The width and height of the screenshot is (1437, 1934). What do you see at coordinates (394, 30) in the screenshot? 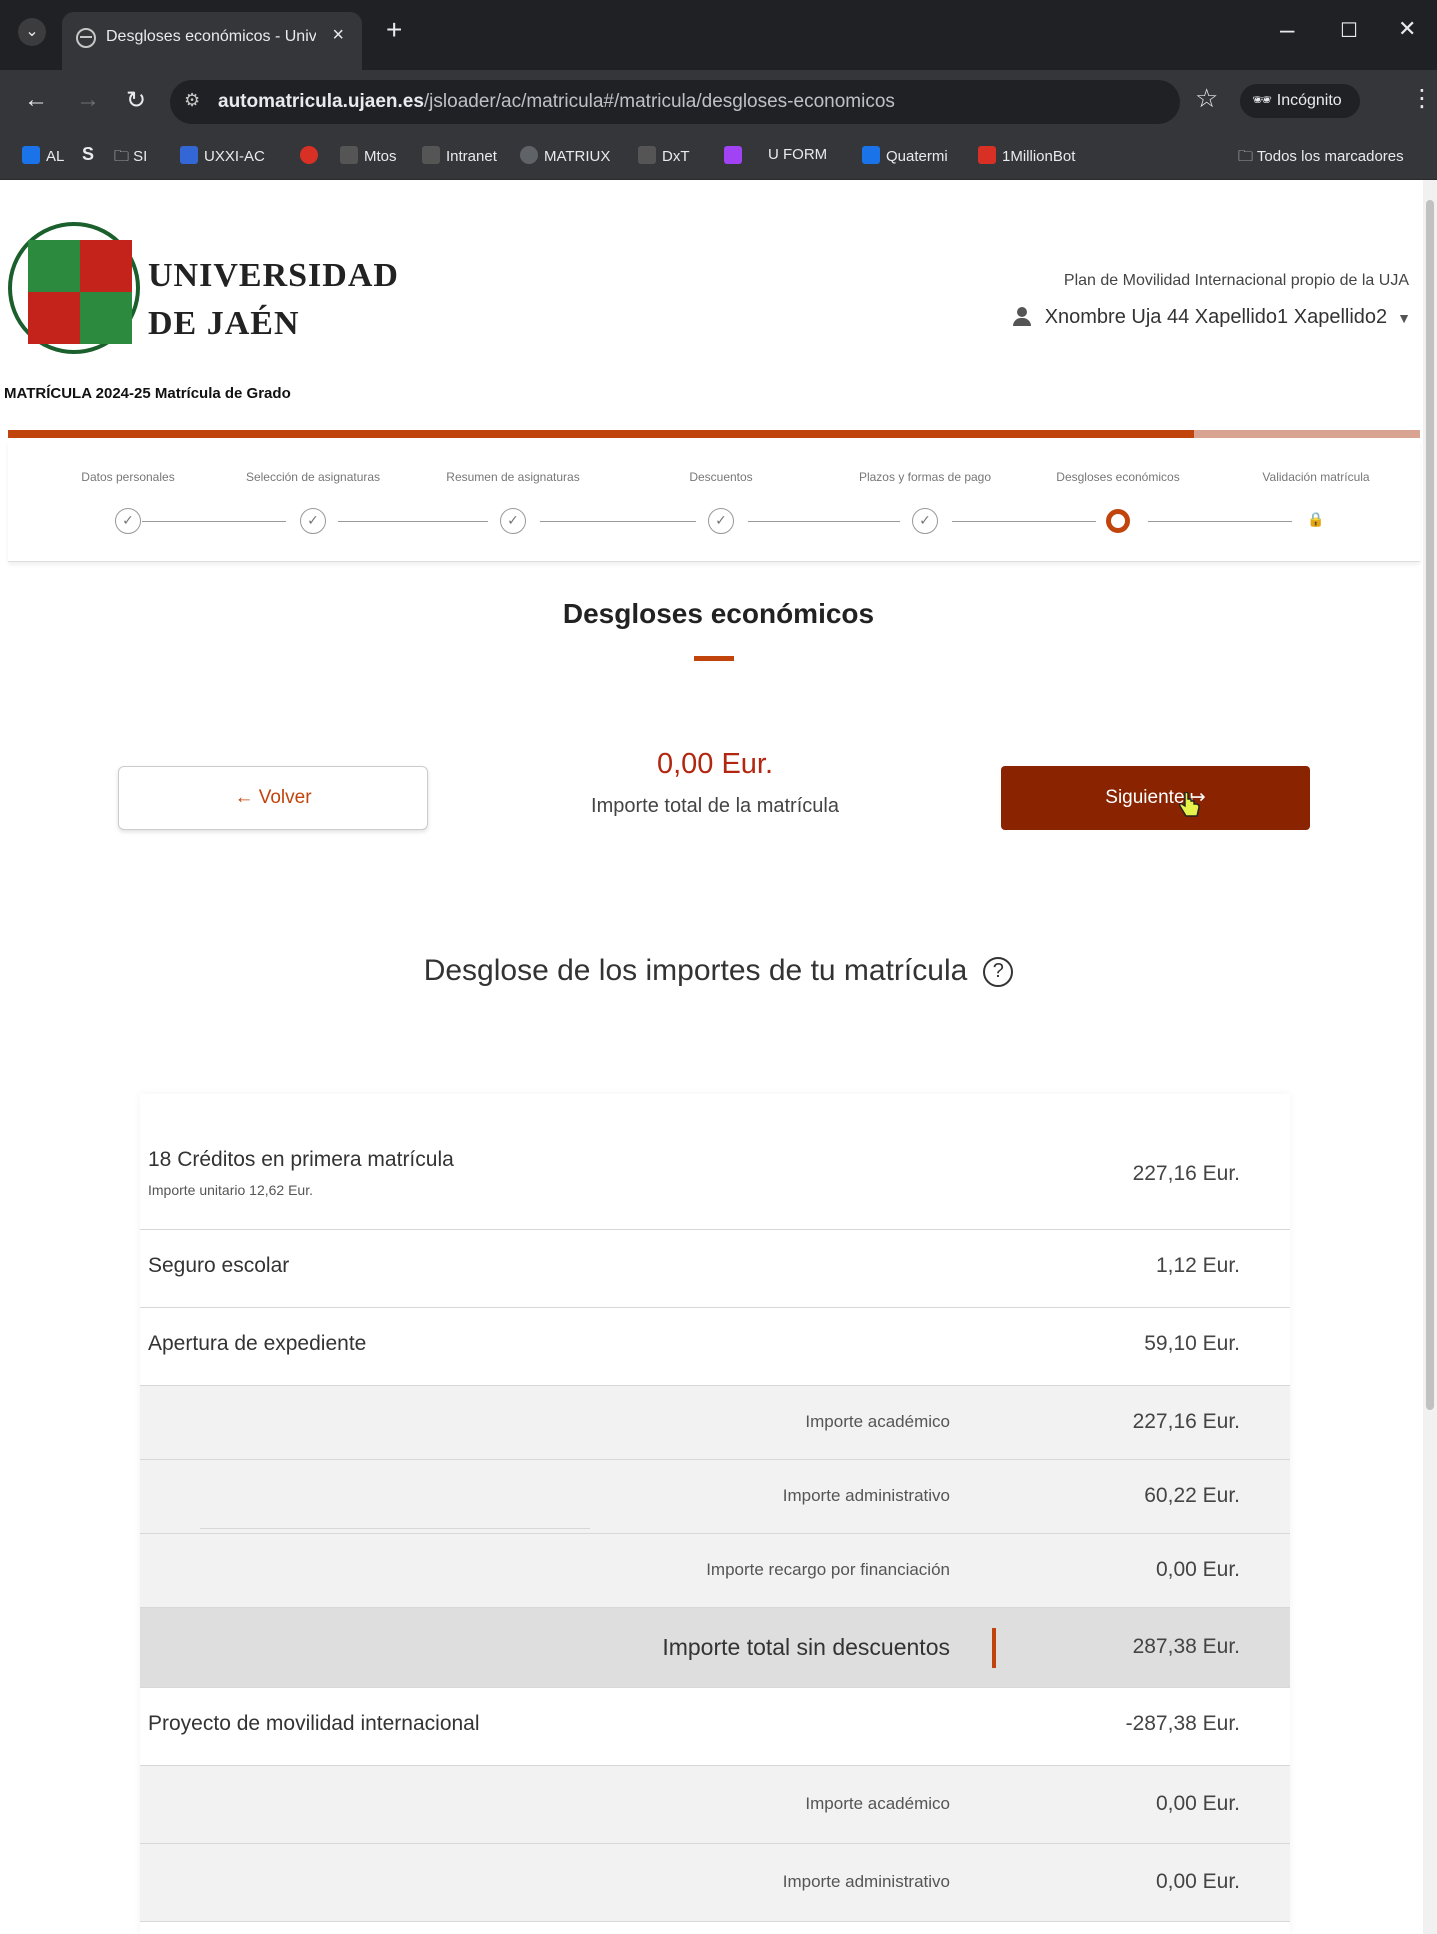
I see `new-tab-button: +` at bounding box center [394, 30].